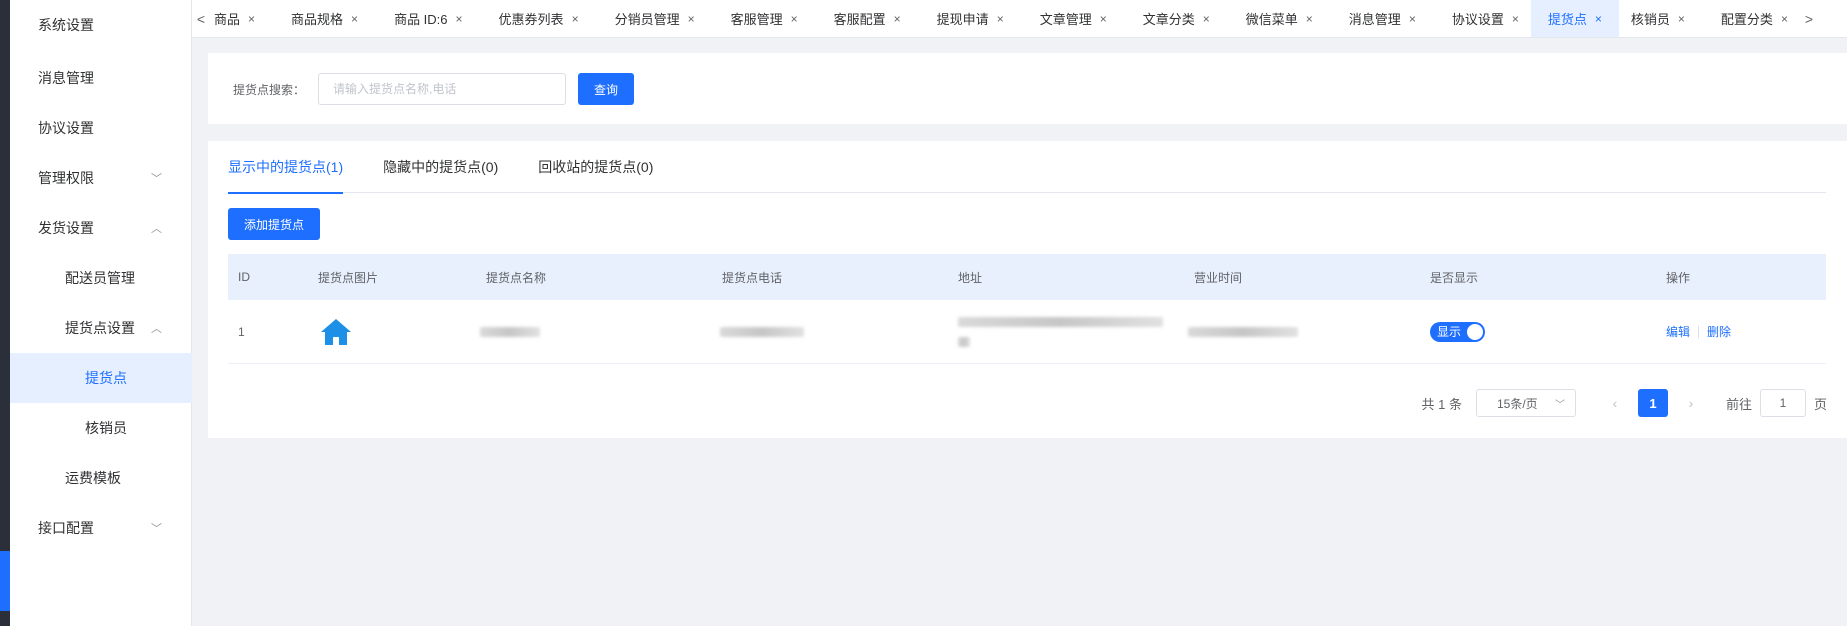 This screenshot has width=1847, height=626. Describe the element at coordinates (1719, 331) in the screenshot. I see `delete-link: 删除` at that location.